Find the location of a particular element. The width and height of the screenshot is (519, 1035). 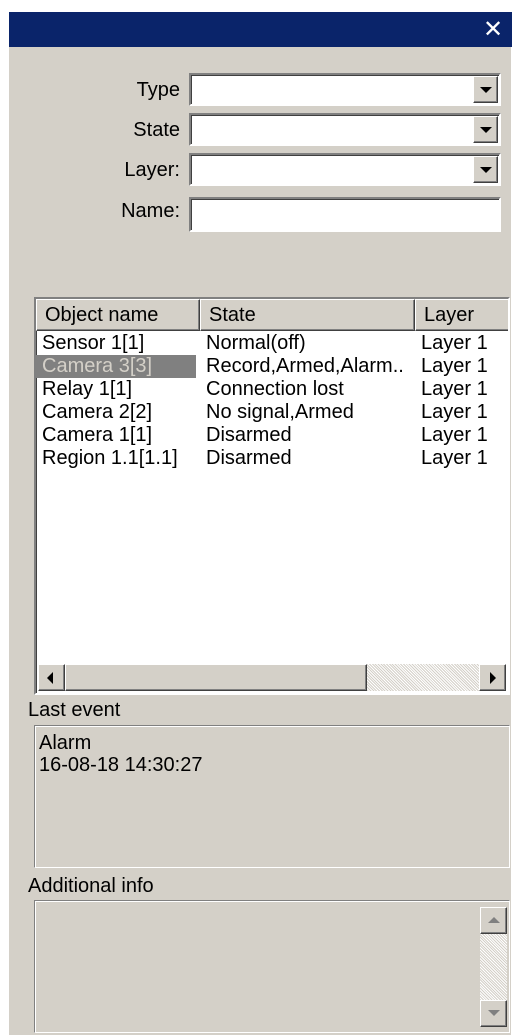

scroll-down-button is located at coordinates (493, 1013).